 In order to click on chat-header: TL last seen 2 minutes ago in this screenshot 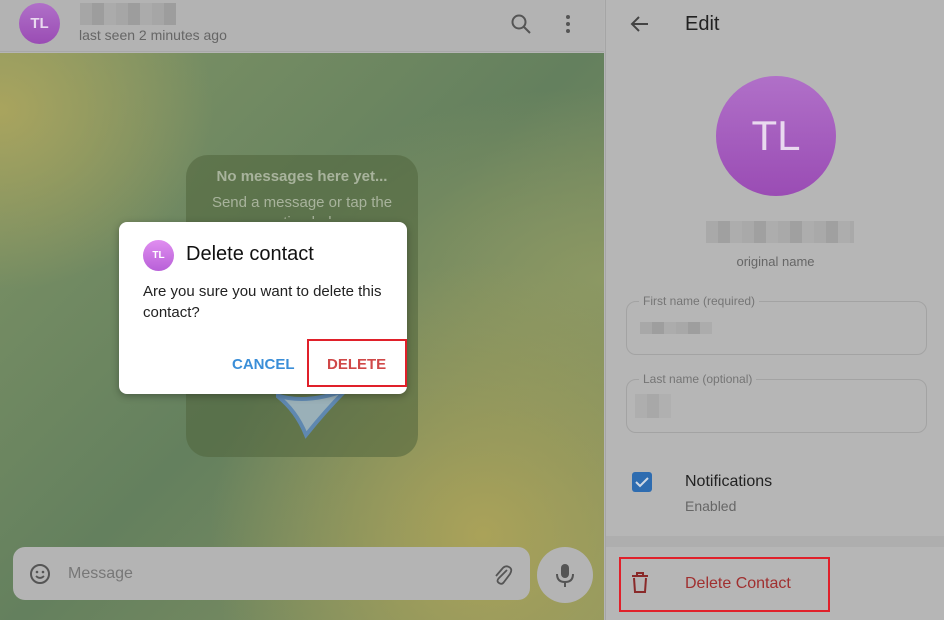, I will do `click(302, 26)`.